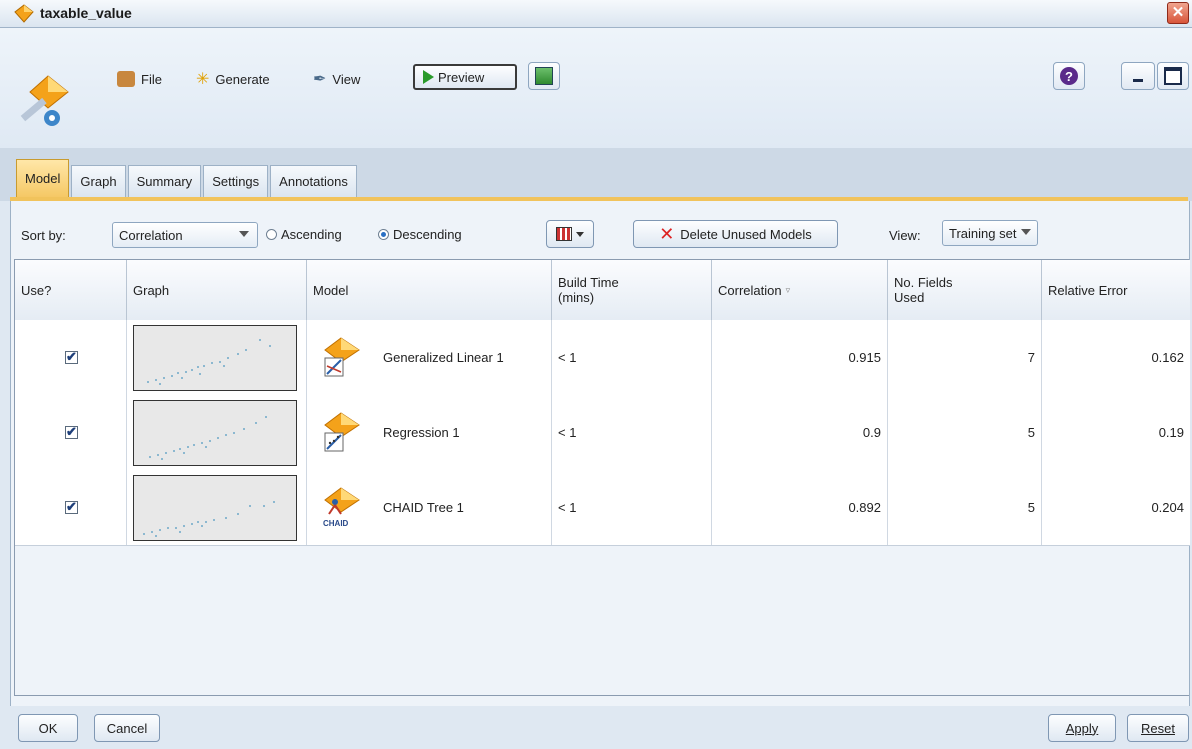  Describe the element at coordinates (185, 235) in the screenshot. I see `sort-by-select: Correlation` at that location.